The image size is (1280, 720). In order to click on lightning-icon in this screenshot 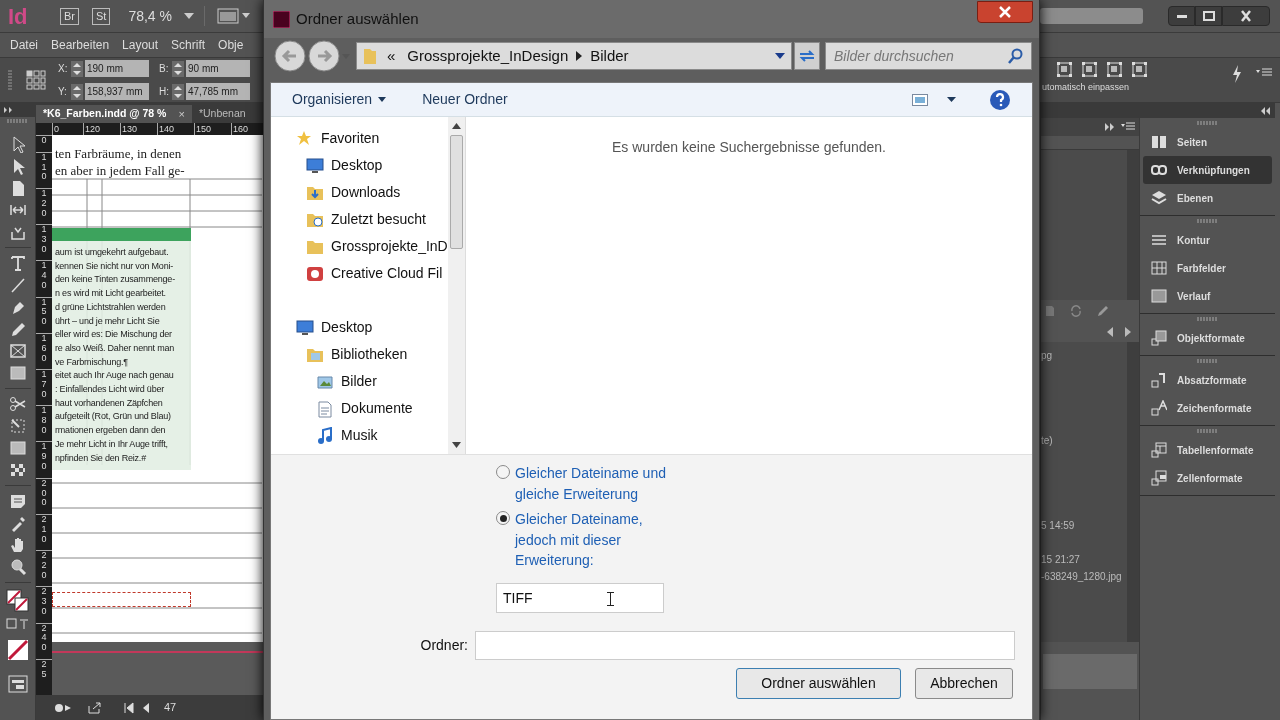, I will do `click(1237, 74)`.